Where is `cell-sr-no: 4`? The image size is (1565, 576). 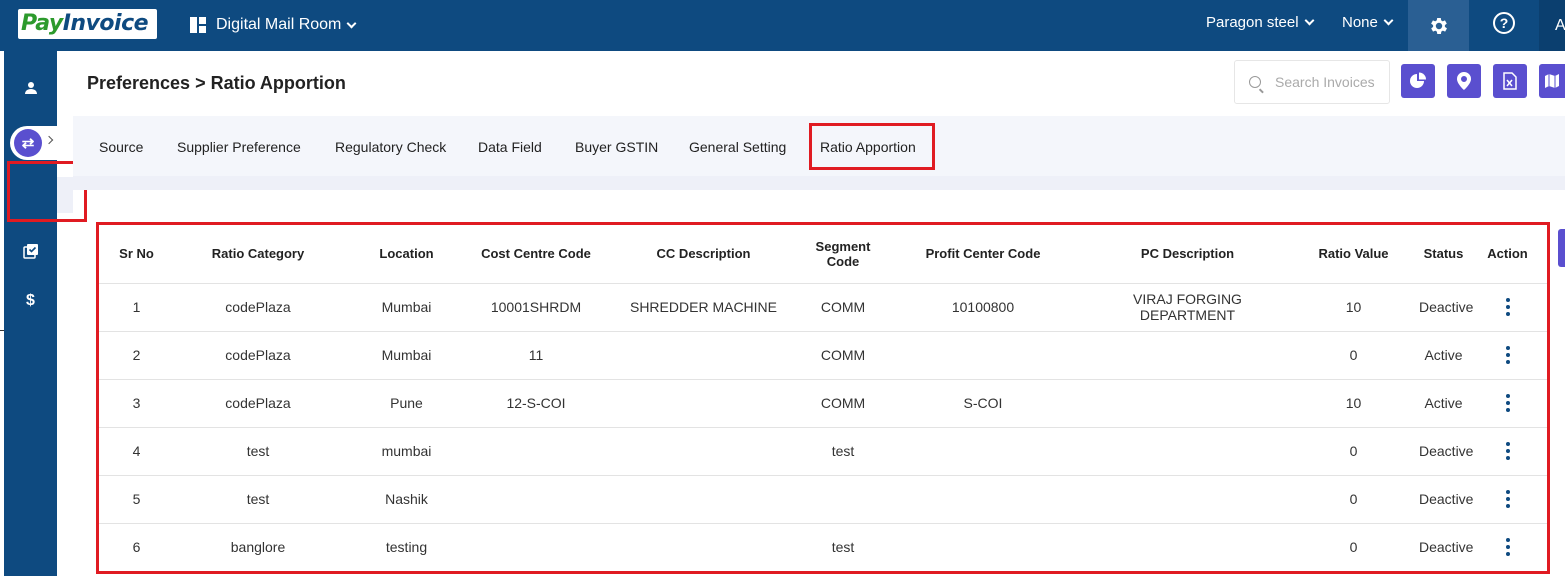 cell-sr-no: 4 is located at coordinates (136, 451).